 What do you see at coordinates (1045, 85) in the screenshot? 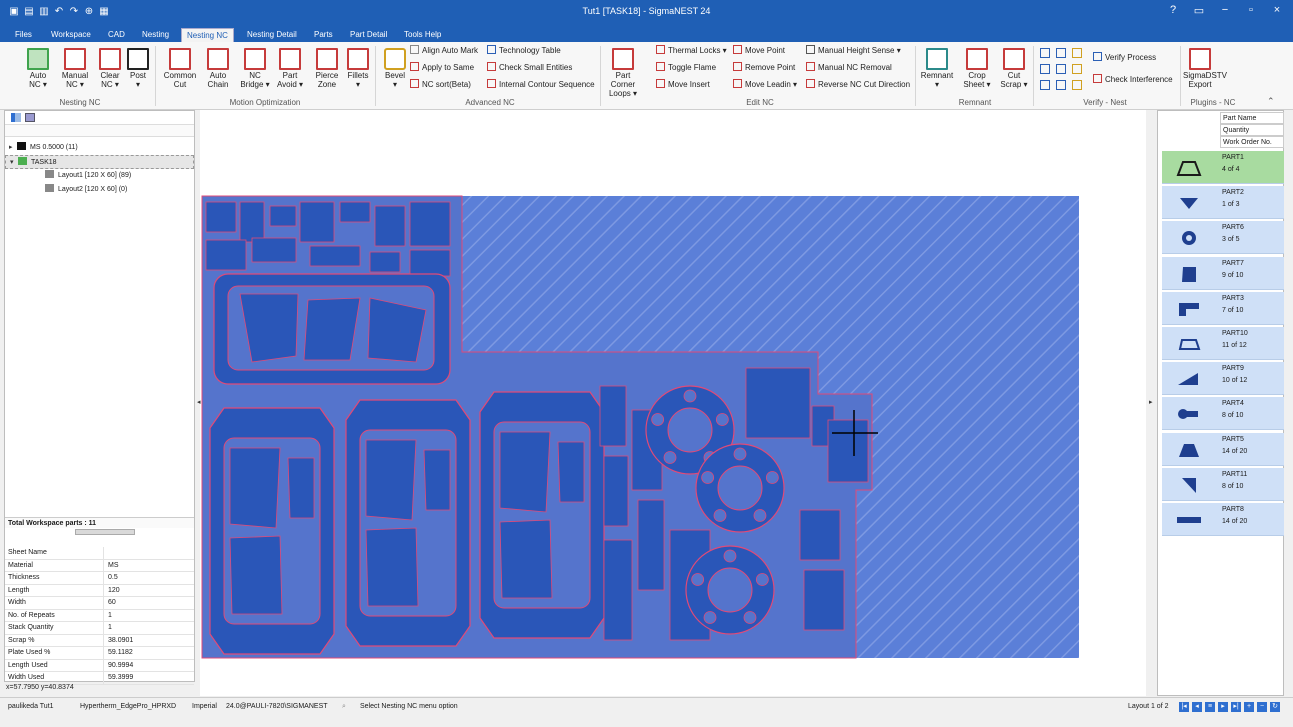
I see `grid-icon` at bounding box center [1045, 85].